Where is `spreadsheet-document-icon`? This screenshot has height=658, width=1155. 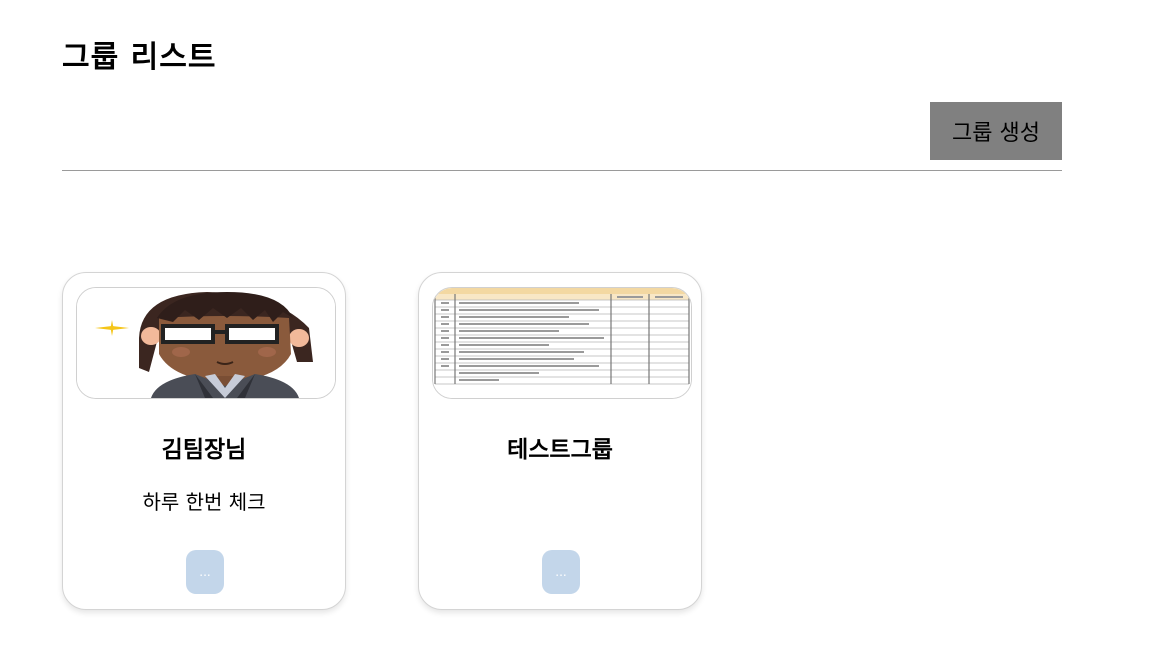 spreadsheet-document-icon is located at coordinates (562, 343).